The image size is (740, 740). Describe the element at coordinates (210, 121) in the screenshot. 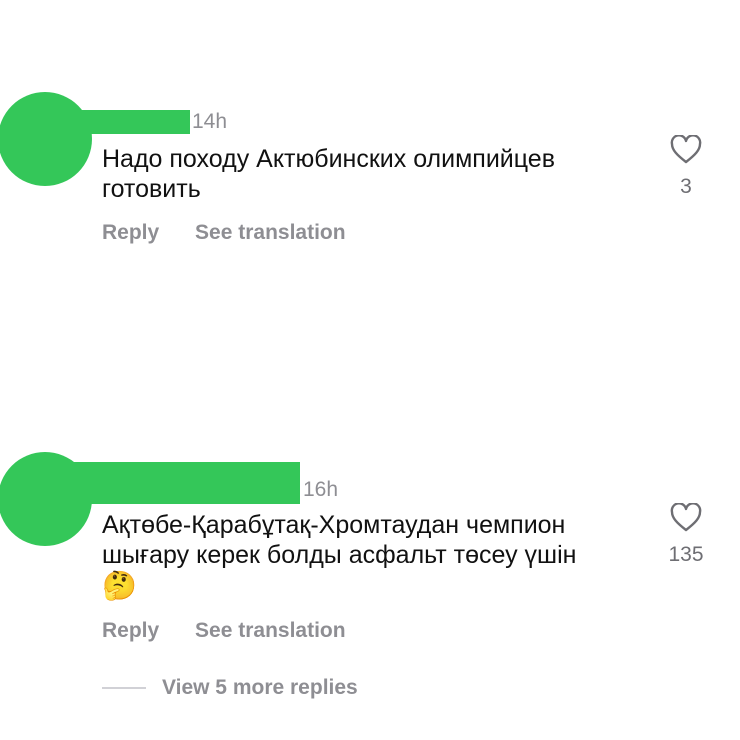

I see `comment-time: 14h` at that location.